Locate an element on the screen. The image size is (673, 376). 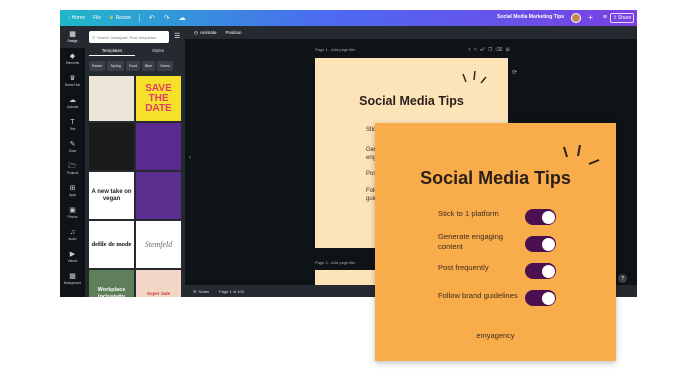
cloud-saved-icon: ☁ is located at coordinates (182, 18).